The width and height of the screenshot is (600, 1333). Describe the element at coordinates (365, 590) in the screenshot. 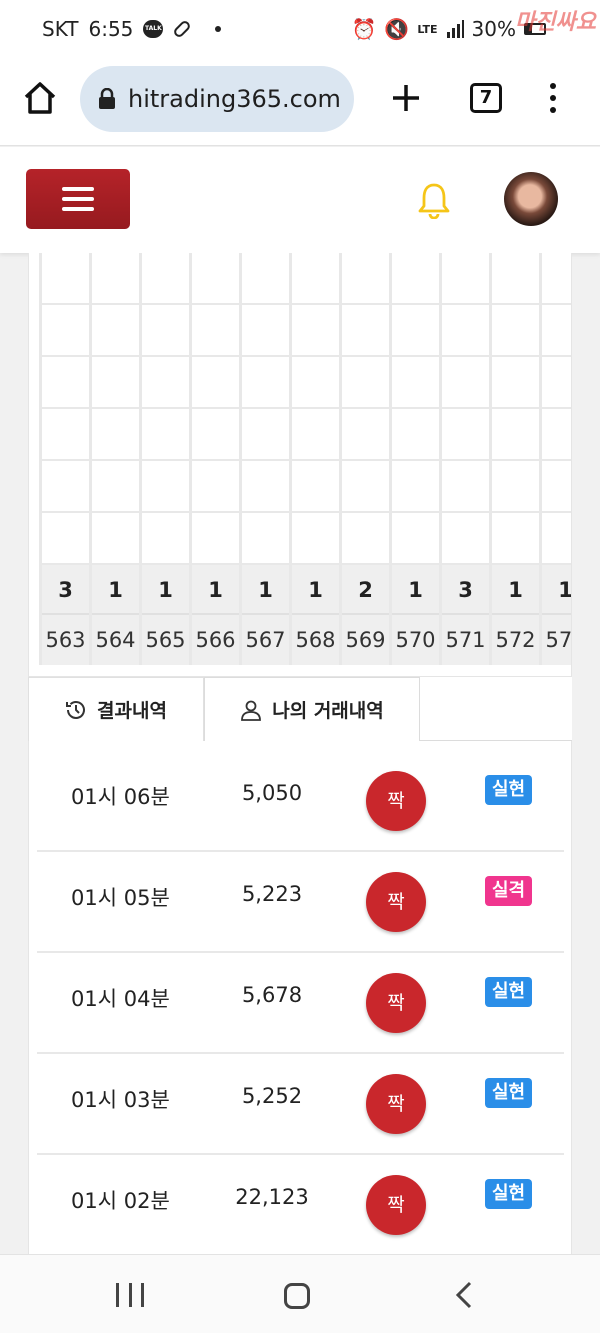

I see `grid-count: 2` at that location.